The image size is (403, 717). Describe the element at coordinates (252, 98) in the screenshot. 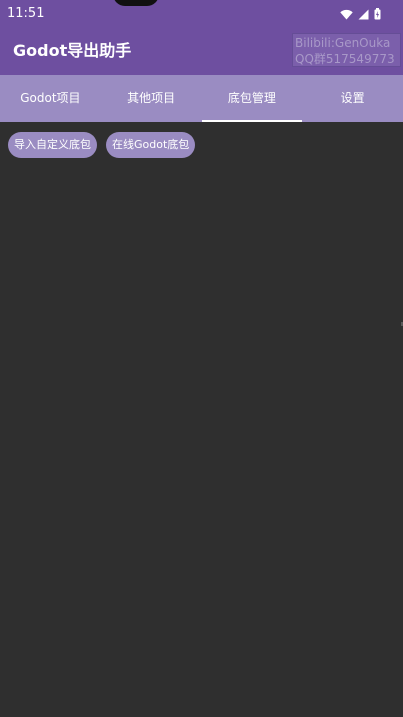

I see `tab-base-package-management: 底包管理` at that location.